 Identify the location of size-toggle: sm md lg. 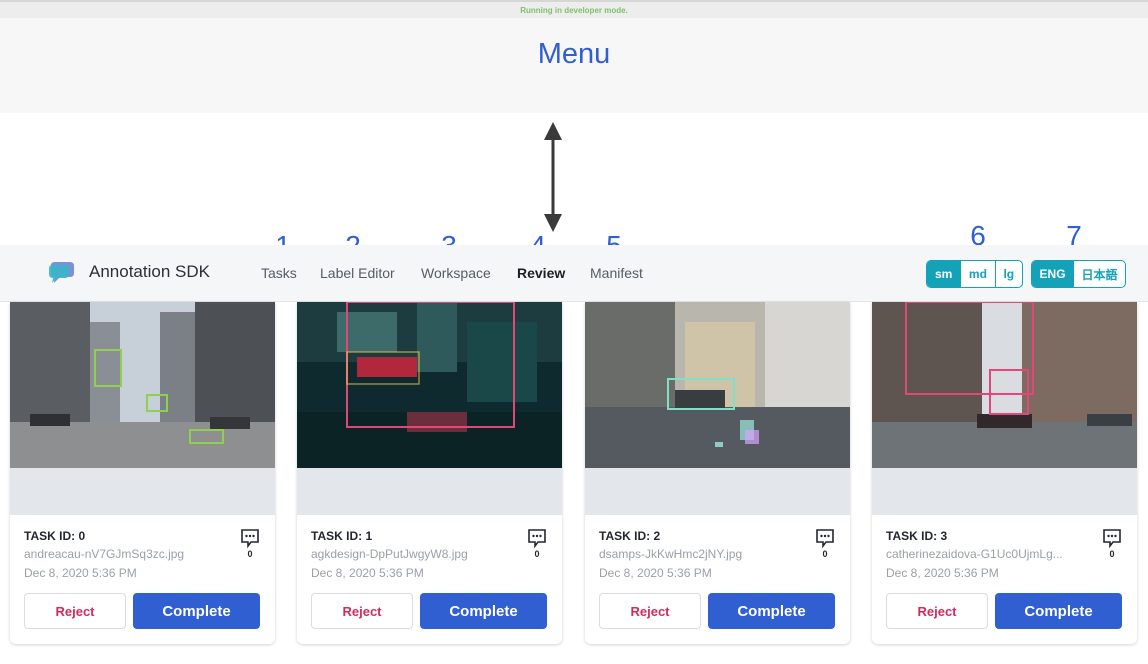
(974, 274).